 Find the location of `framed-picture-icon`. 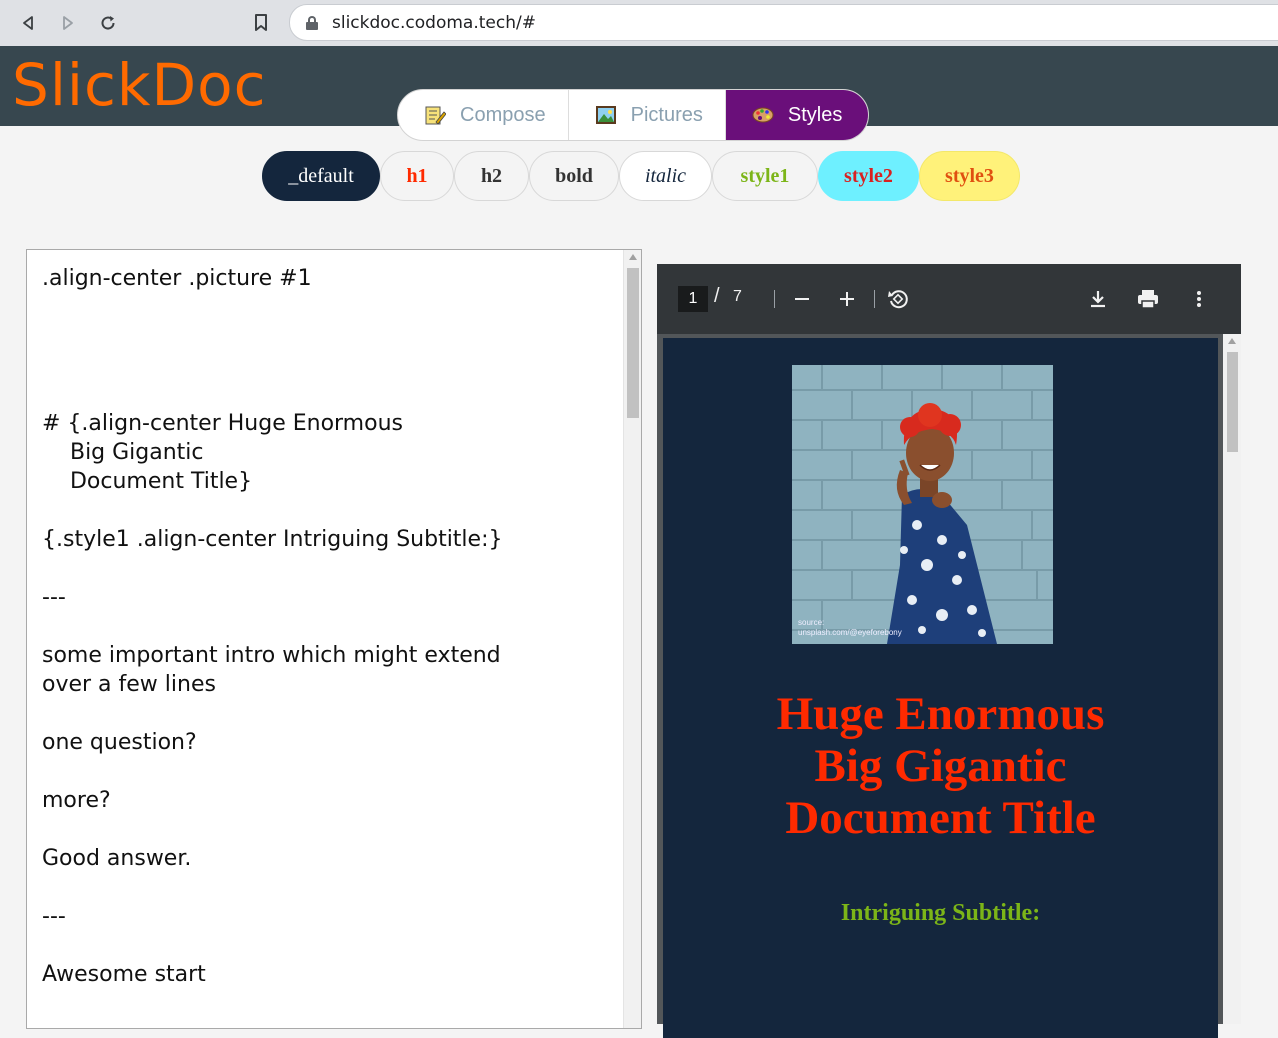

framed-picture-icon is located at coordinates (606, 115).